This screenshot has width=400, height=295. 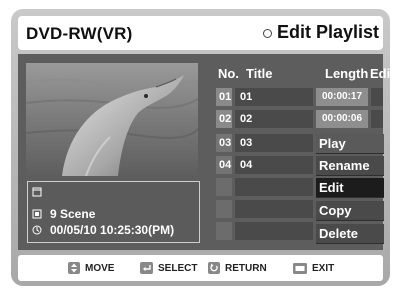 What do you see at coordinates (259, 73) in the screenshot?
I see `column-header-title: Title` at bounding box center [259, 73].